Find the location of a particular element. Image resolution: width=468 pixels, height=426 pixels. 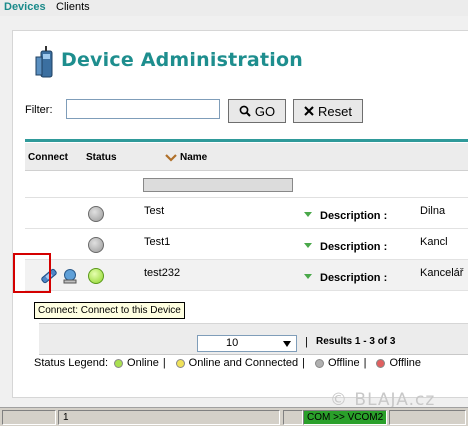

com-port-status: COM >> VCOM2 is located at coordinates (345, 417).